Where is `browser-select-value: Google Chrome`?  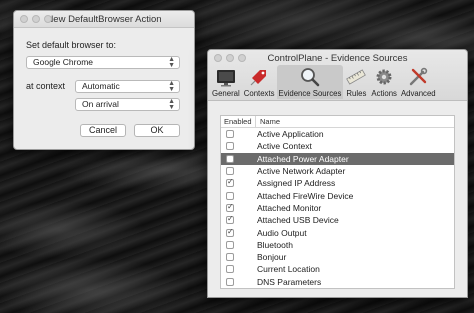 browser-select-value: Google Chrome is located at coordinates (63, 62).